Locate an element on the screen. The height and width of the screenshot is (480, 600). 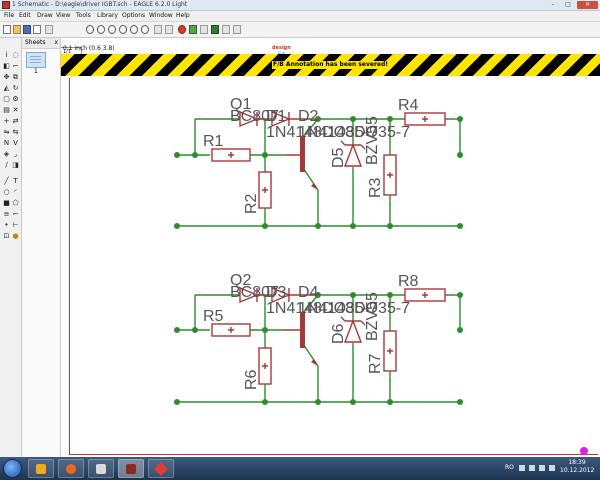
gateswap-icon: ⇆ is located at coordinates (15, 132).